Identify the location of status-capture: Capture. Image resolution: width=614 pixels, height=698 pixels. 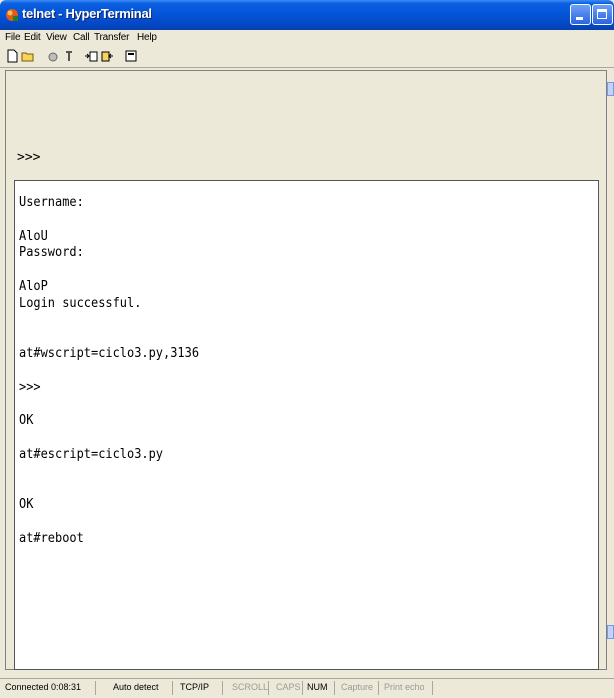
(357, 687).